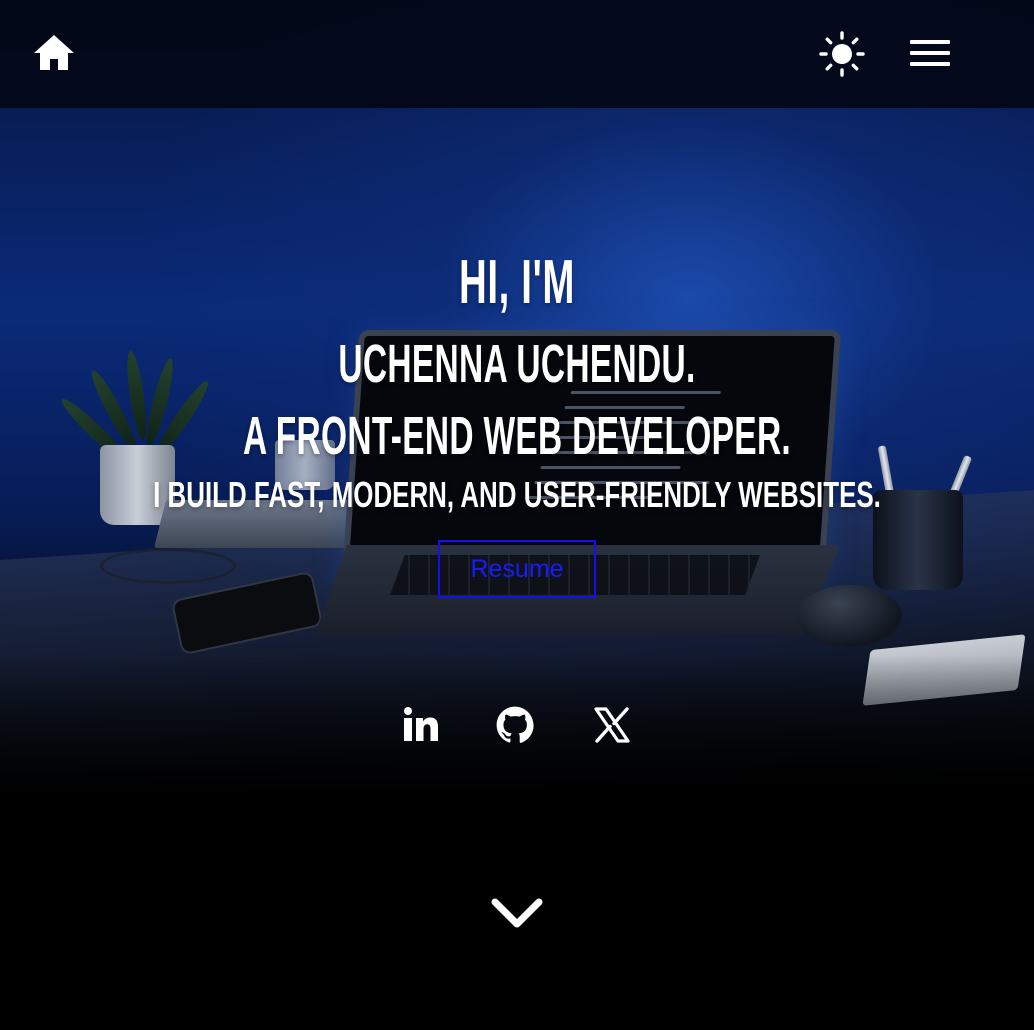 Image resolution: width=1034 pixels, height=1030 pixels. I want to click on code-line, so click(610, 467).